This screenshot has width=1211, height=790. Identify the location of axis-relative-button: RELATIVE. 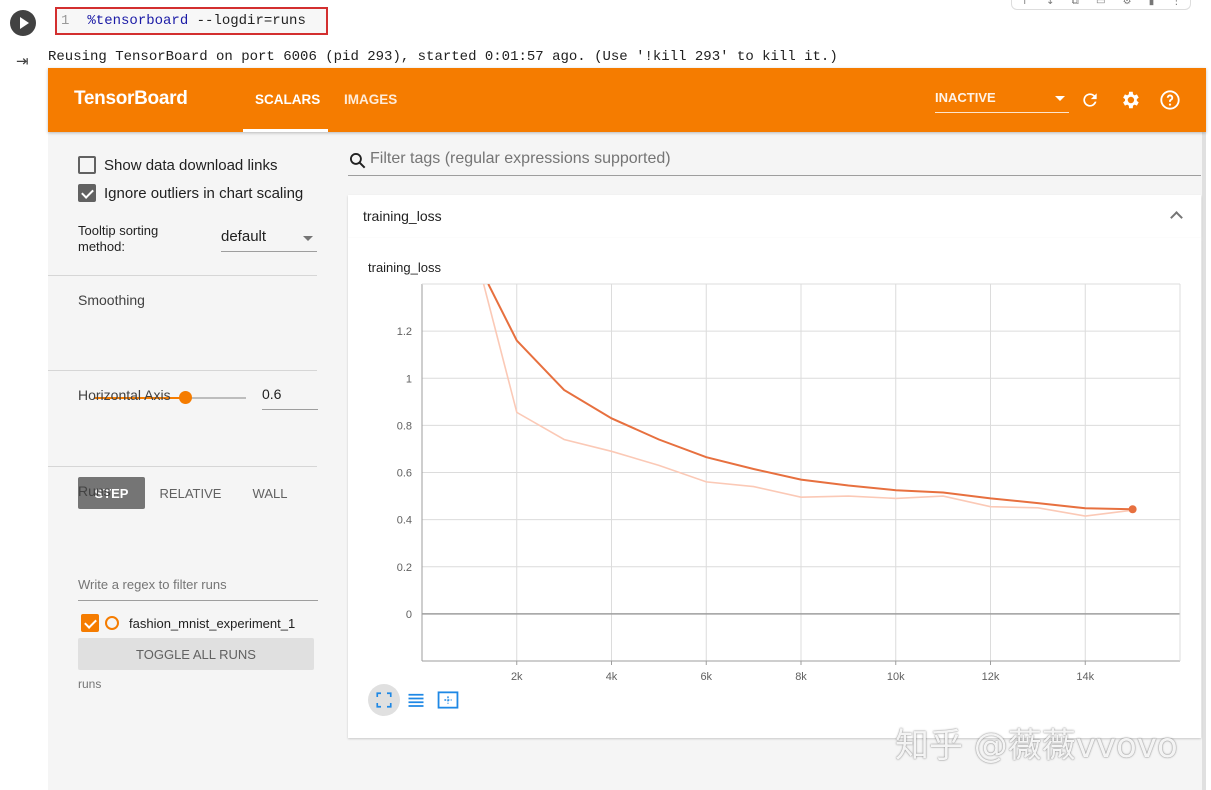
(190, 493).